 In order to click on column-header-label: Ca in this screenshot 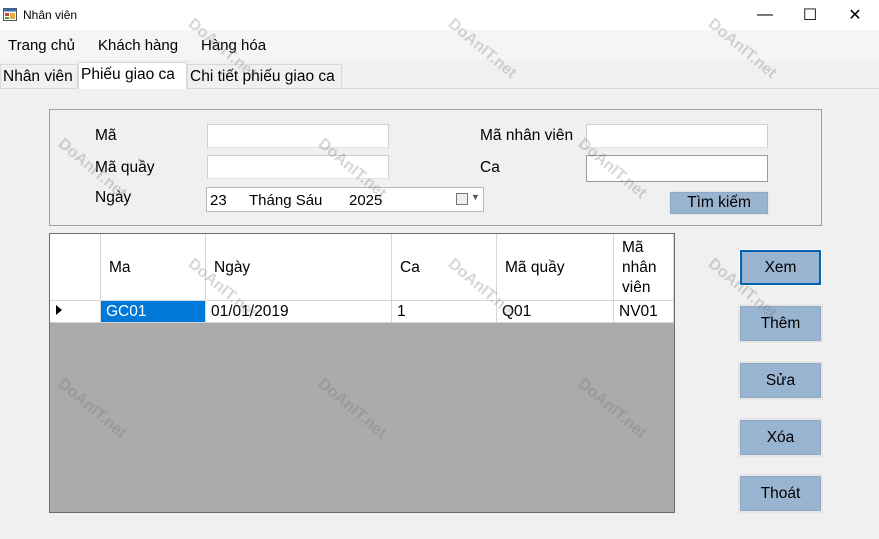, I will do `click(410, 267)`.